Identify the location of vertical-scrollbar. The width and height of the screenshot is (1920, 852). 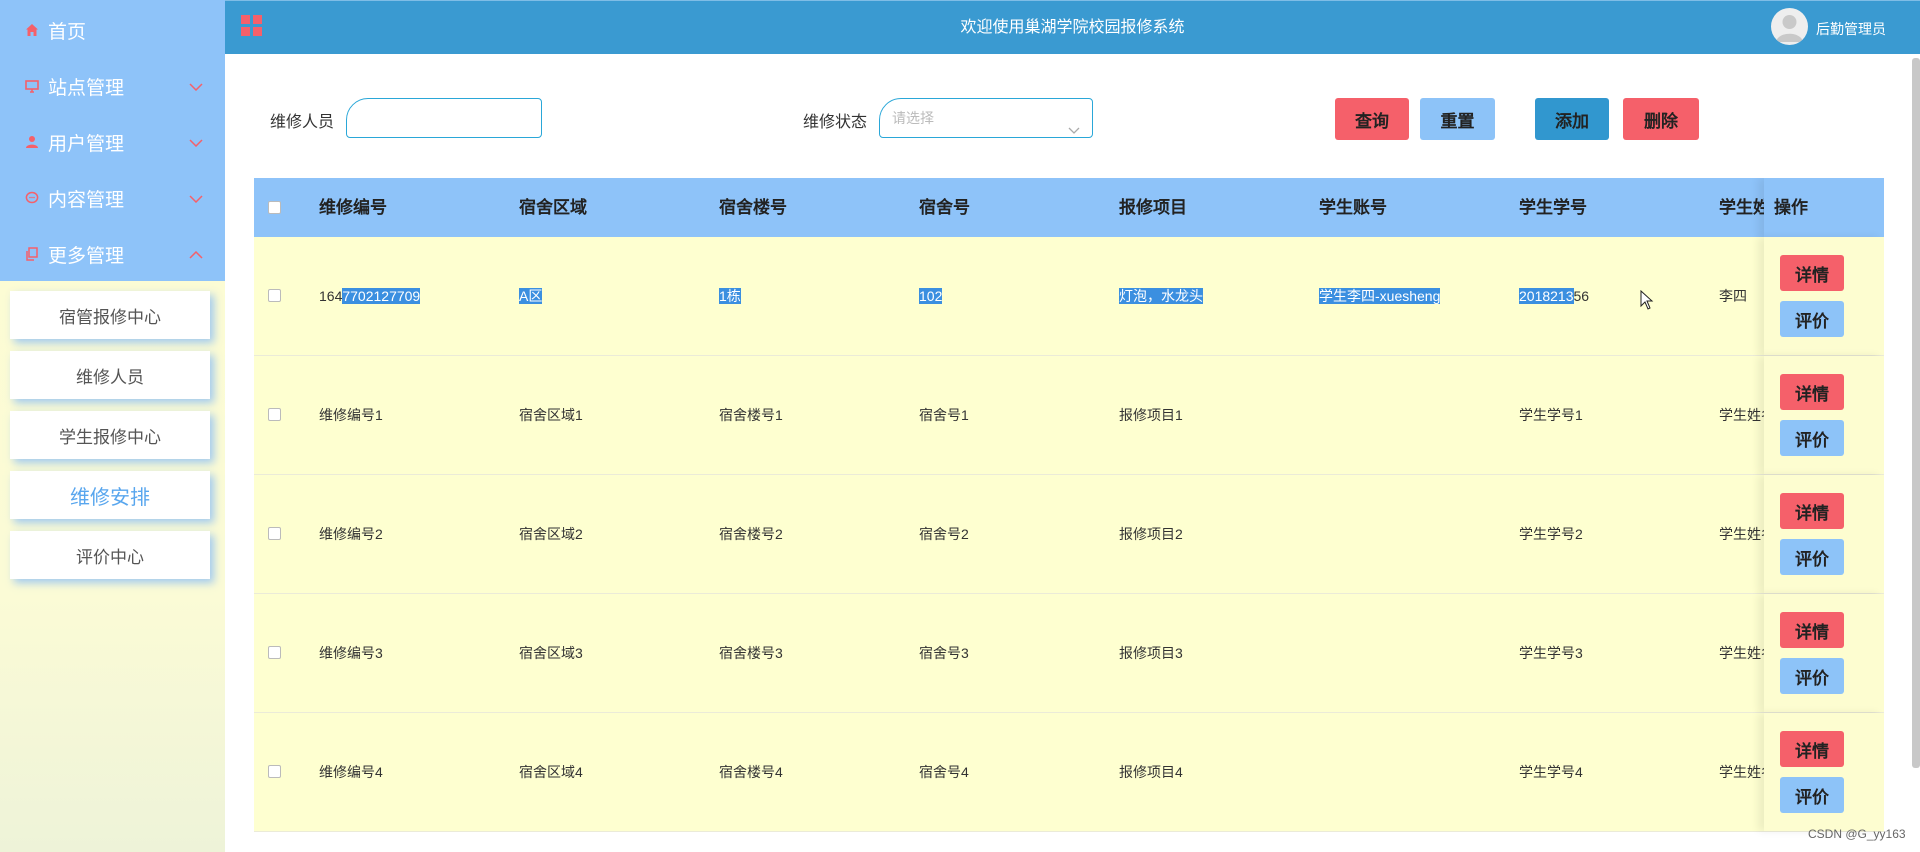
(1916, 413).